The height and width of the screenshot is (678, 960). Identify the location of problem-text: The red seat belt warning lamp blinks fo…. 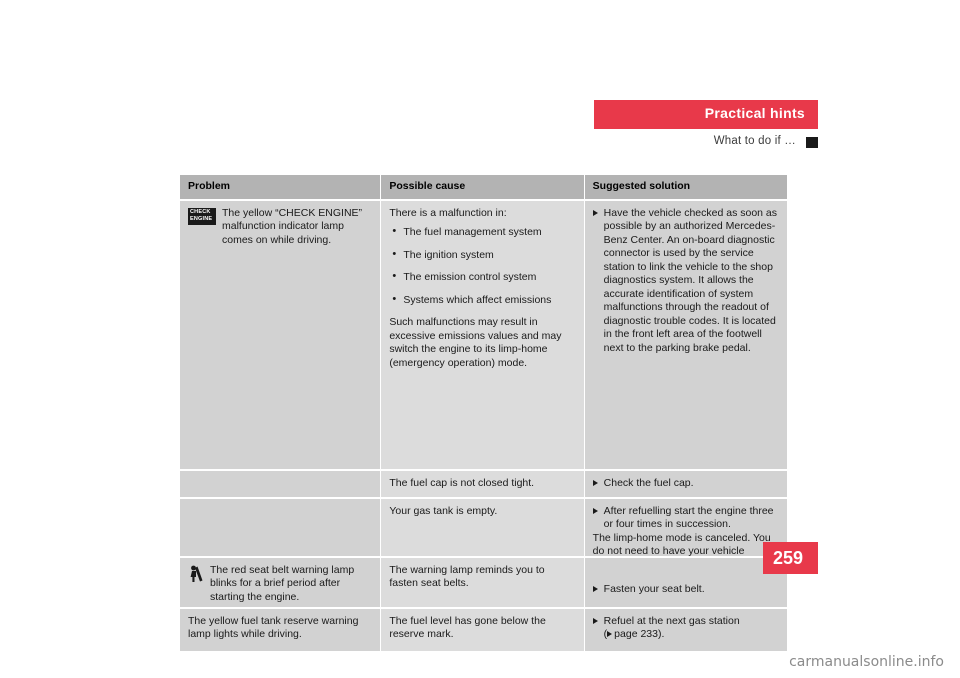
(282, 583).